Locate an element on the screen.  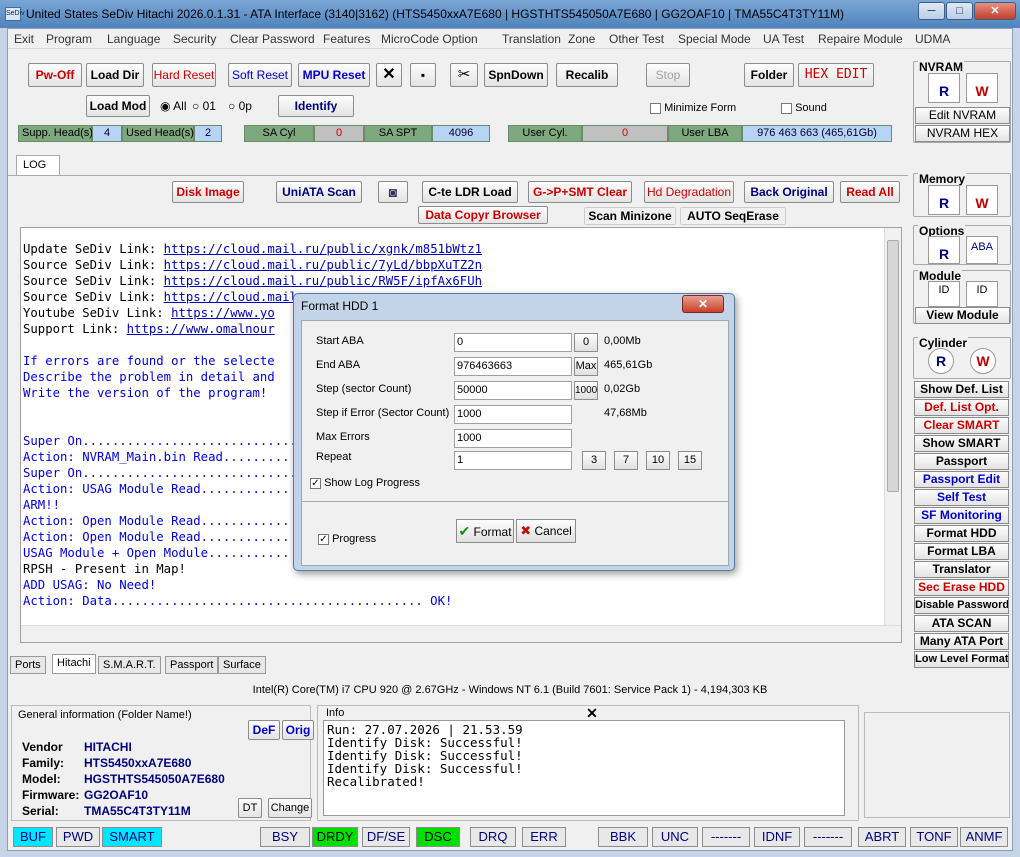
right-button-show-def-list: Show Def. List is located at coordinates (961, 389).